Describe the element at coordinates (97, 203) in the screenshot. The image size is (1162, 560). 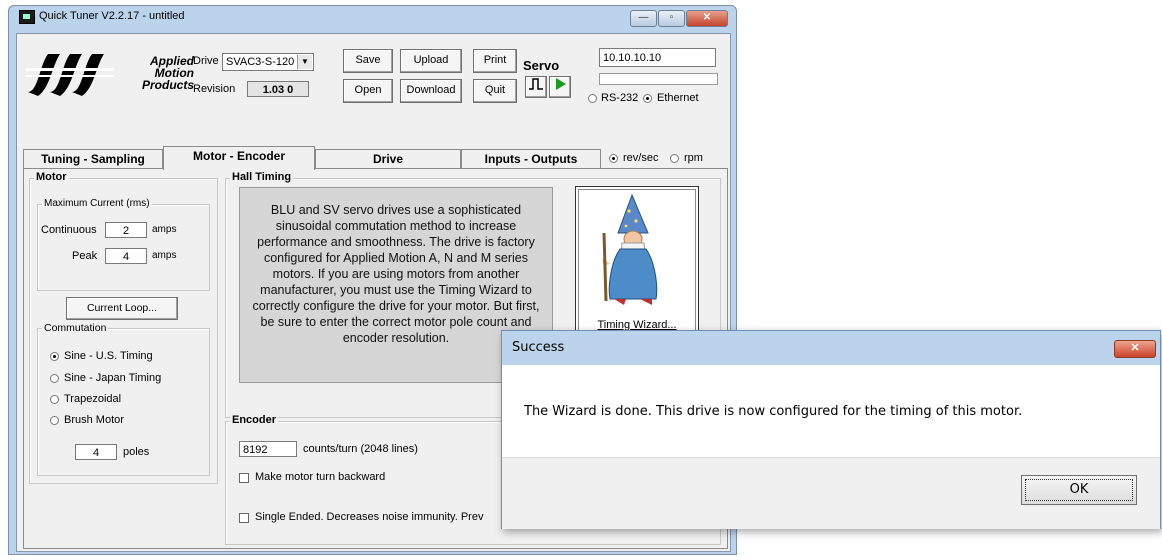
I see `max-current-title: Maximum Current (rms)` at that location.